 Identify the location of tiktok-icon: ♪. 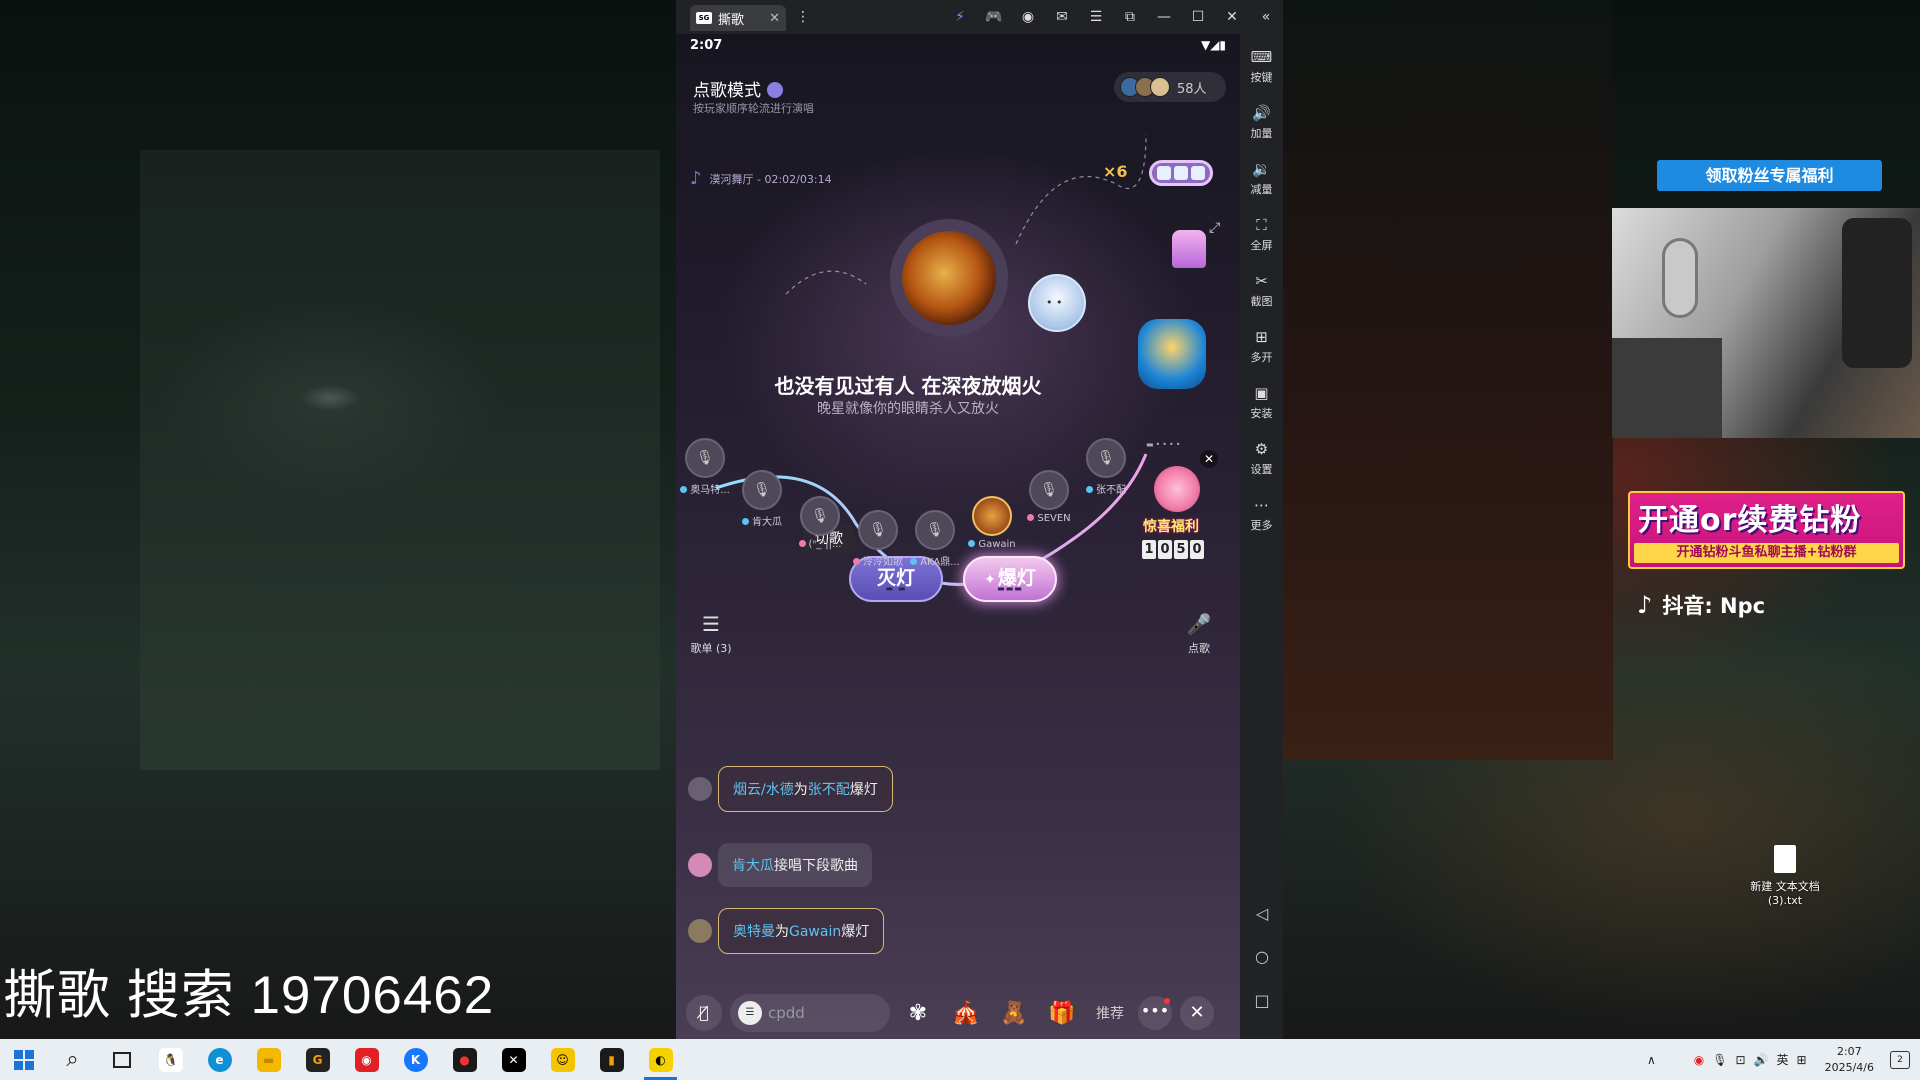
(1645, 605).